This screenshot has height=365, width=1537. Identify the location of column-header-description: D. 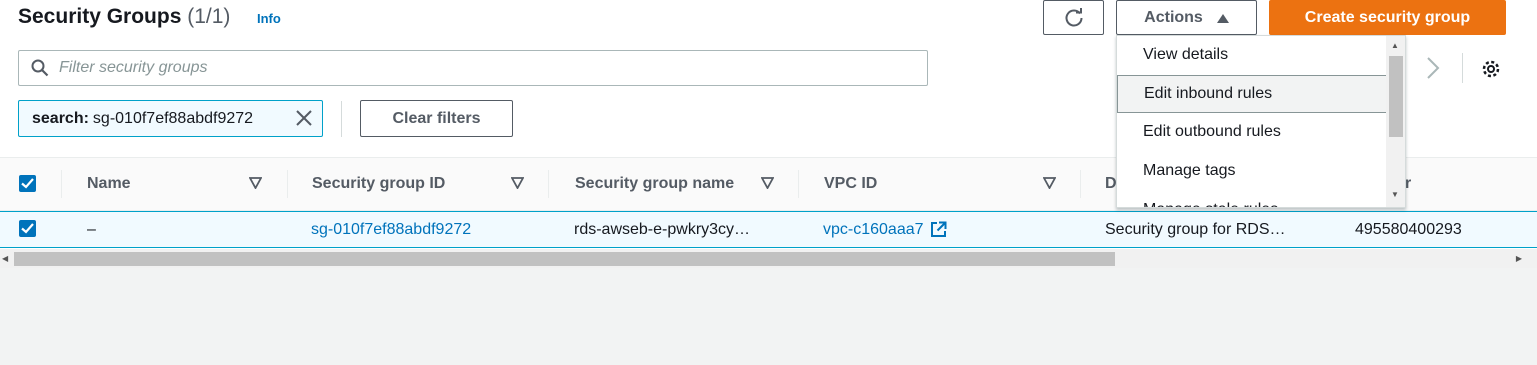
(1111, 184).